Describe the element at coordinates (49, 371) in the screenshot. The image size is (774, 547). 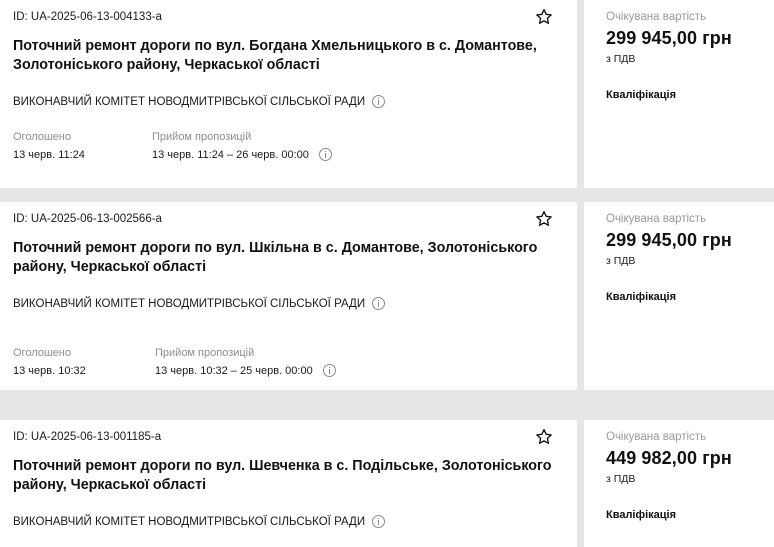
I see `announced-value: 13 черв. 10:32` at that location.